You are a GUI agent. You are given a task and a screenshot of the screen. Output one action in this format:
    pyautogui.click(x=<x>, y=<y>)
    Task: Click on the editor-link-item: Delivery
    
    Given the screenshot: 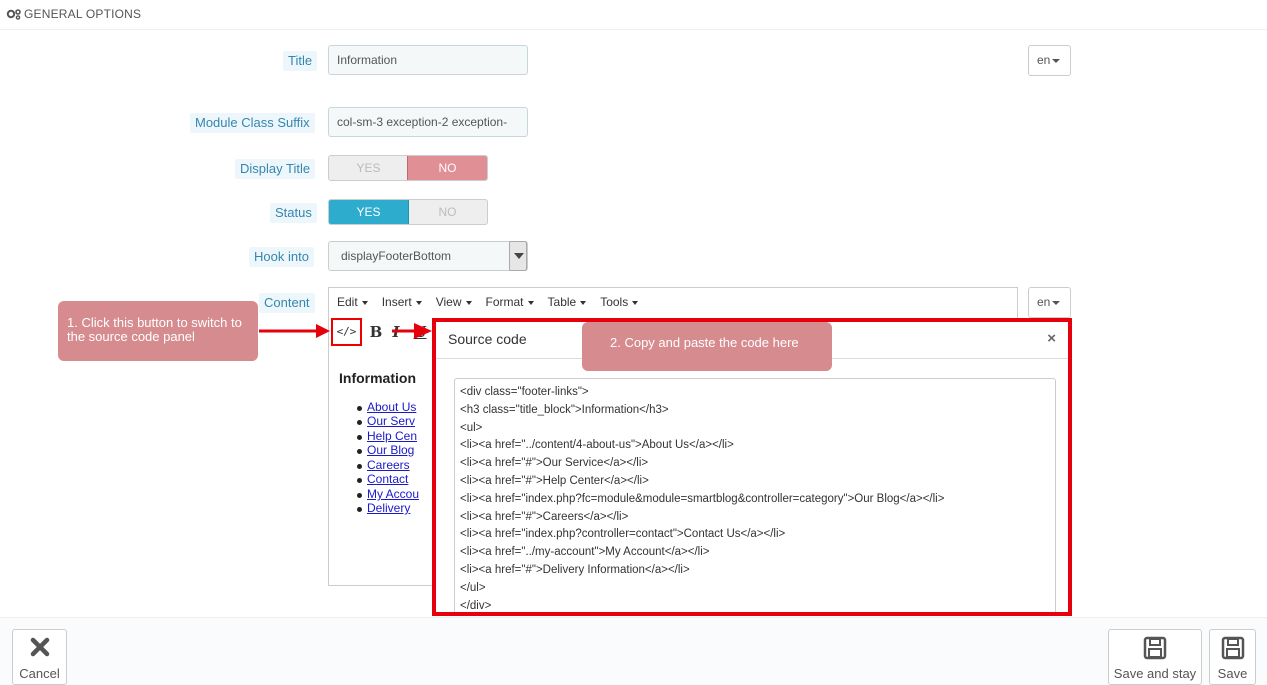 What is the action you would take?
    pyautogui.click(x=383, y=508)
    